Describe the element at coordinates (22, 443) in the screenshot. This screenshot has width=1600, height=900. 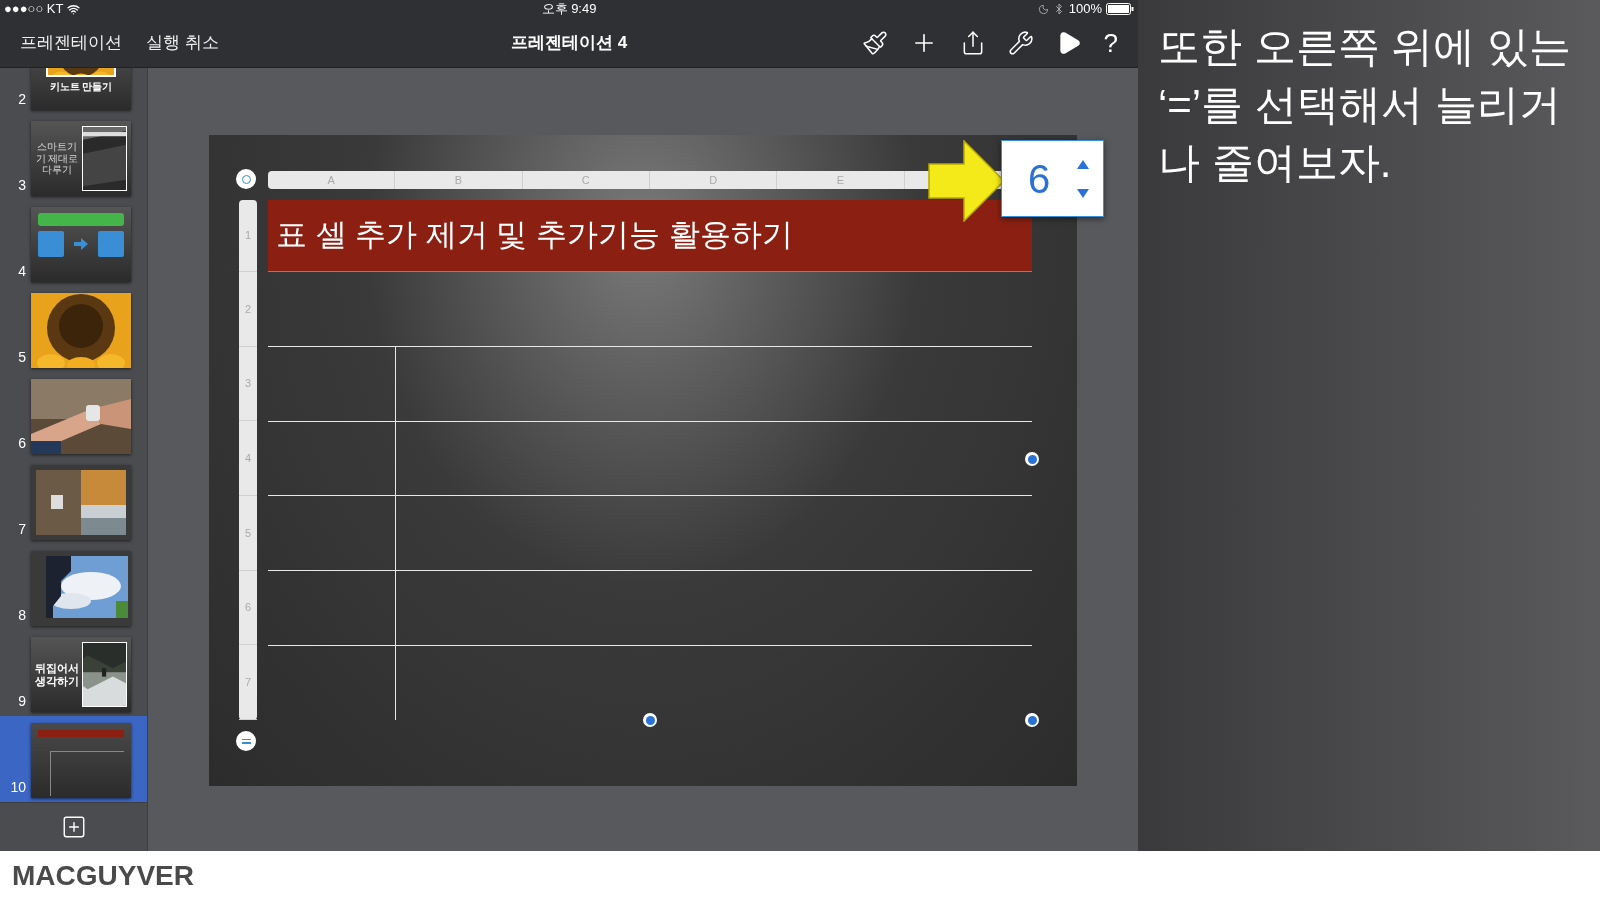
I see `slide-number: 6` at that location.